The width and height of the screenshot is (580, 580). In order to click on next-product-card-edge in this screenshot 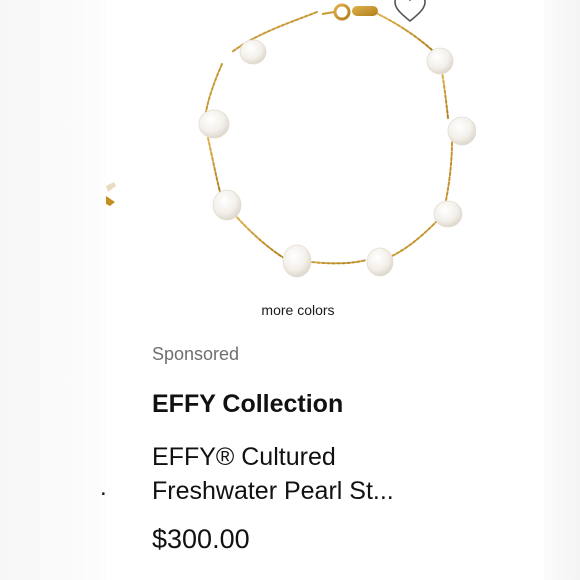, I will do `click(562, 290)`.